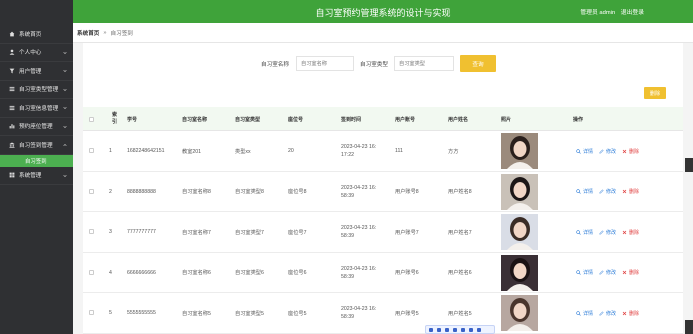  What do you see at coordinates (655, 93) in the screenshot?
I see `batch-delete-button: 删除` at bounding box center [655, 93].